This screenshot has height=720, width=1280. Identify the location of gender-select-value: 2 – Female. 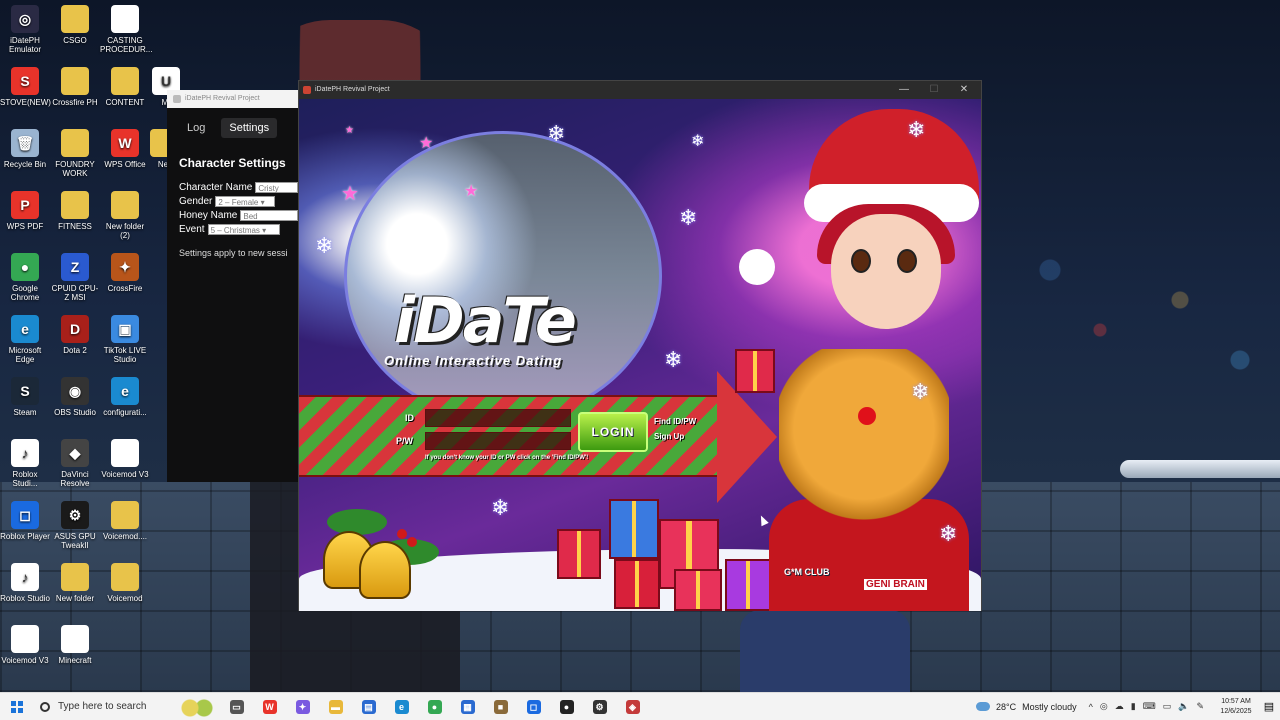
(238, 202).